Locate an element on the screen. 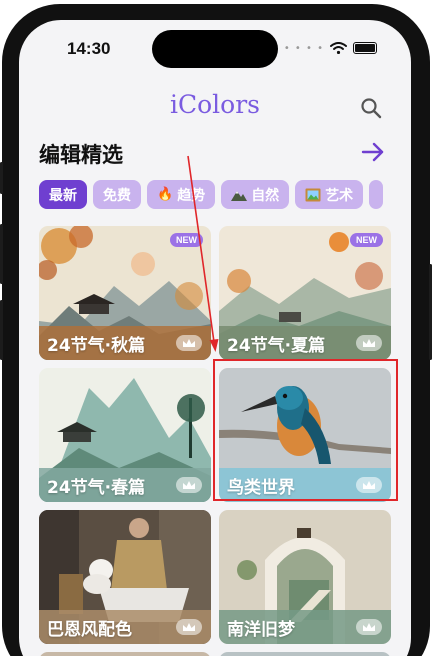 This screenshot has width=432, height=656. dynamic-island is located at coordinates (215, 49).